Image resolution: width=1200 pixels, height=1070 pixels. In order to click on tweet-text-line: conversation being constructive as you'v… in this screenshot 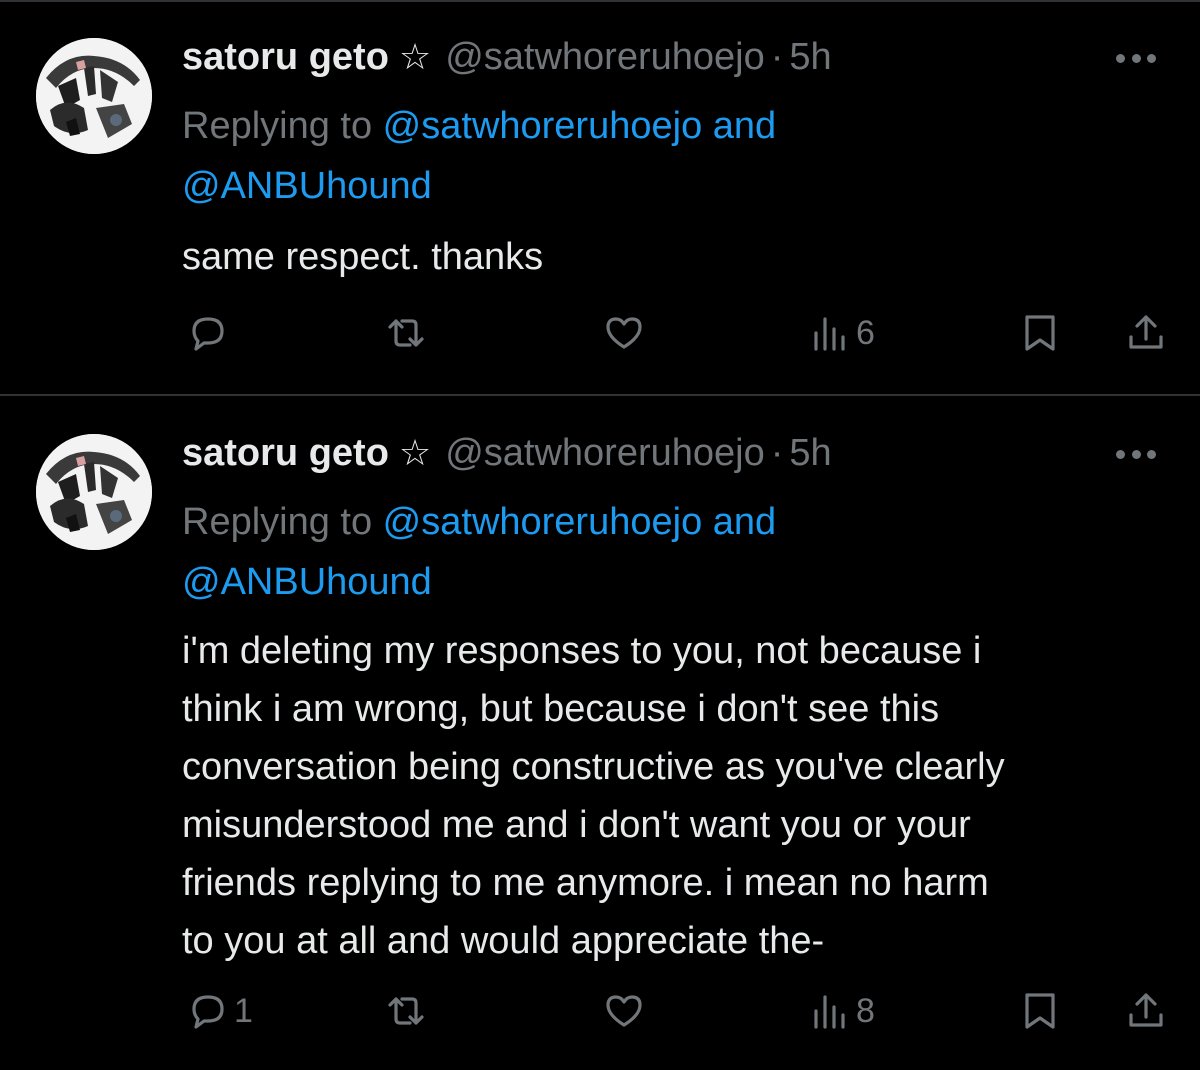, I will do `click(593, 767)`.